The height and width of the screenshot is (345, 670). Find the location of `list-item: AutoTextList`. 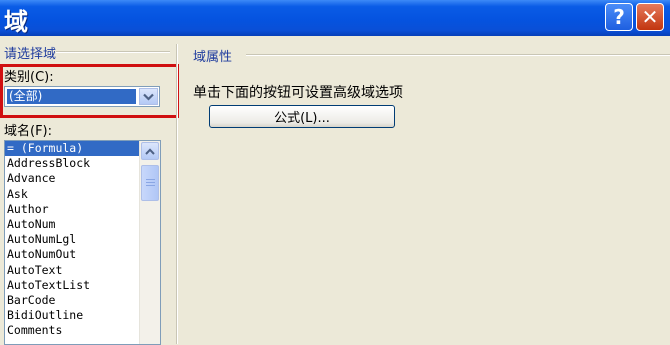

list-item: AutoTextList is located at coordinates (72, 285).